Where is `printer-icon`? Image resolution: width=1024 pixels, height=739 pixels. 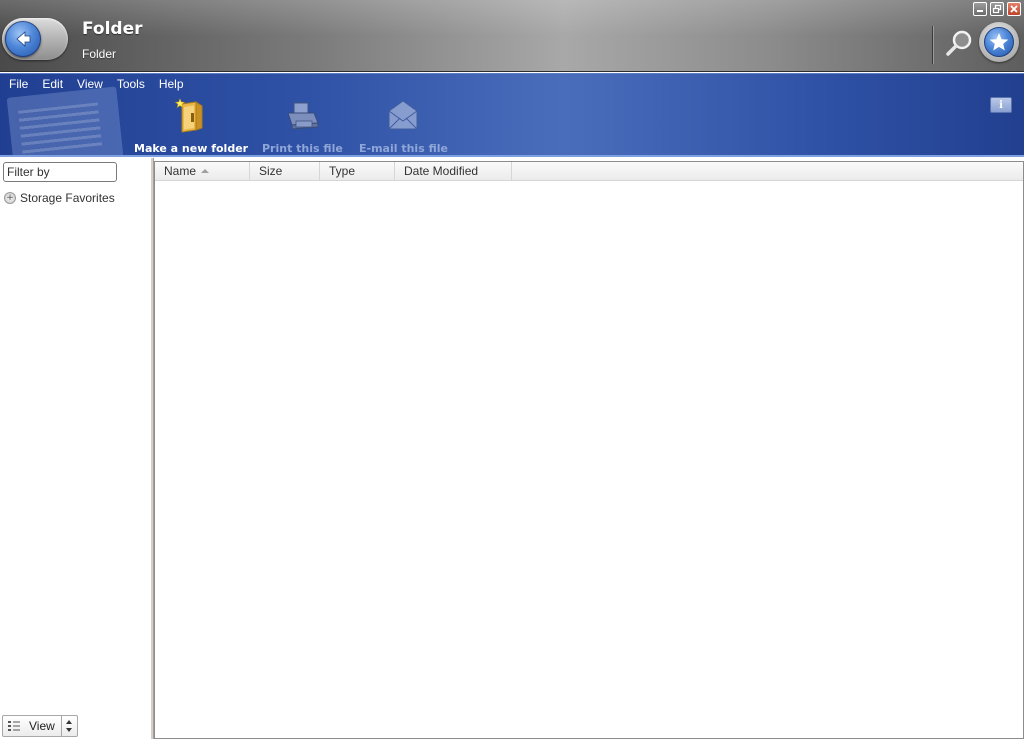 printer-icon is located at coordinates (302, 116).